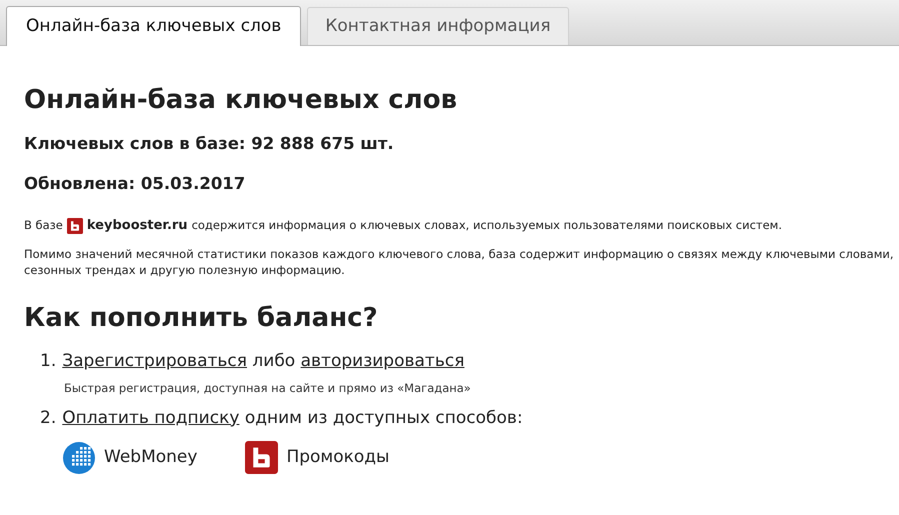 This screenshot has height=515, width=899. I want to click on brand-name: keybooster.ru, so click(137, 226).